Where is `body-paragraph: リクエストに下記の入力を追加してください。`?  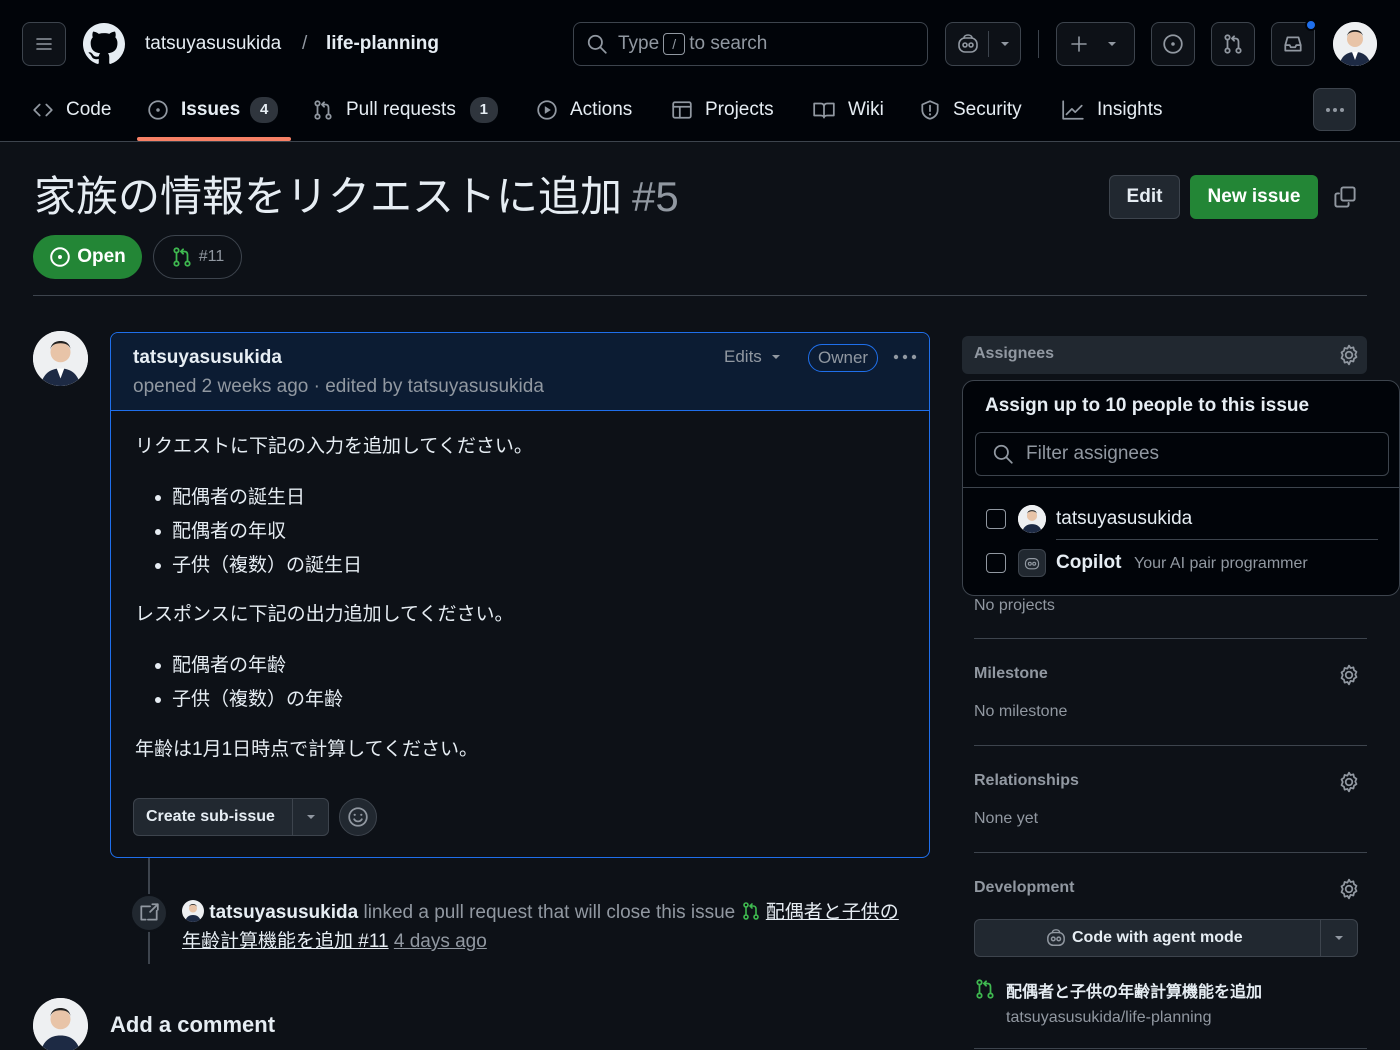
body-paragraph: リクエストに下記の入力を追加してください。 is located at coordinates (334, 446).